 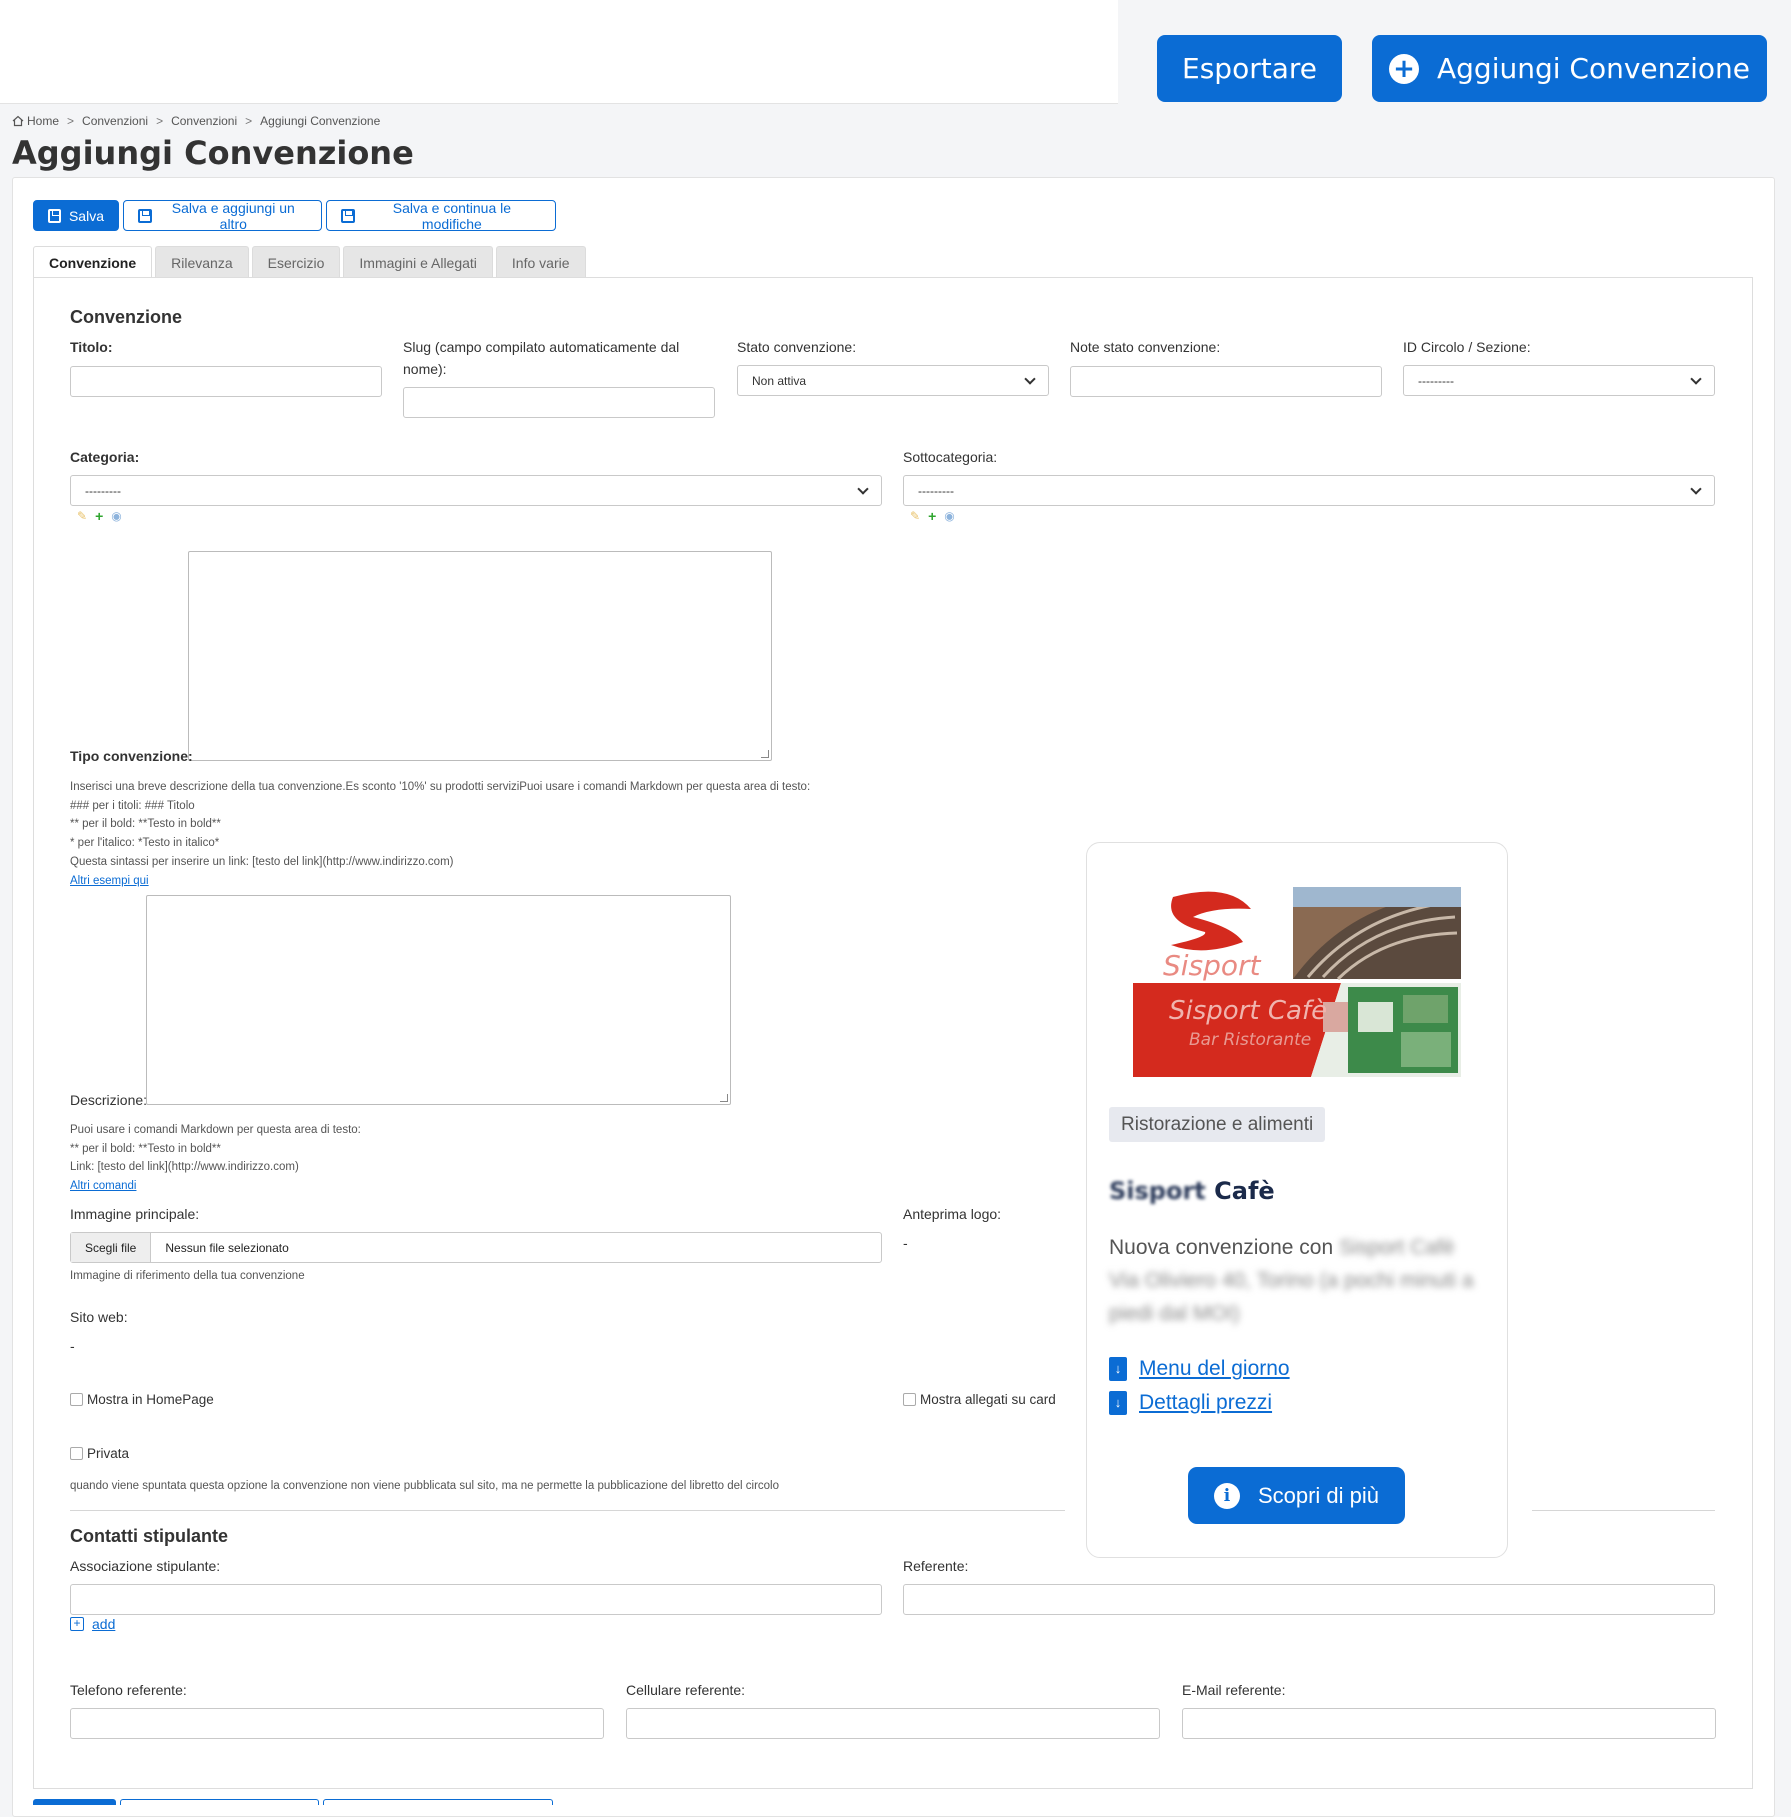 I want to click on cellulare-input, so click(x=893, y=1723).